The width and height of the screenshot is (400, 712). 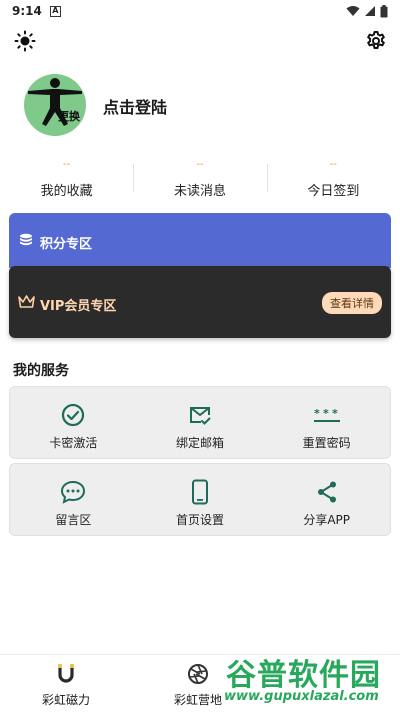 I want to click on gear-icon, so click(x=376, y=41).